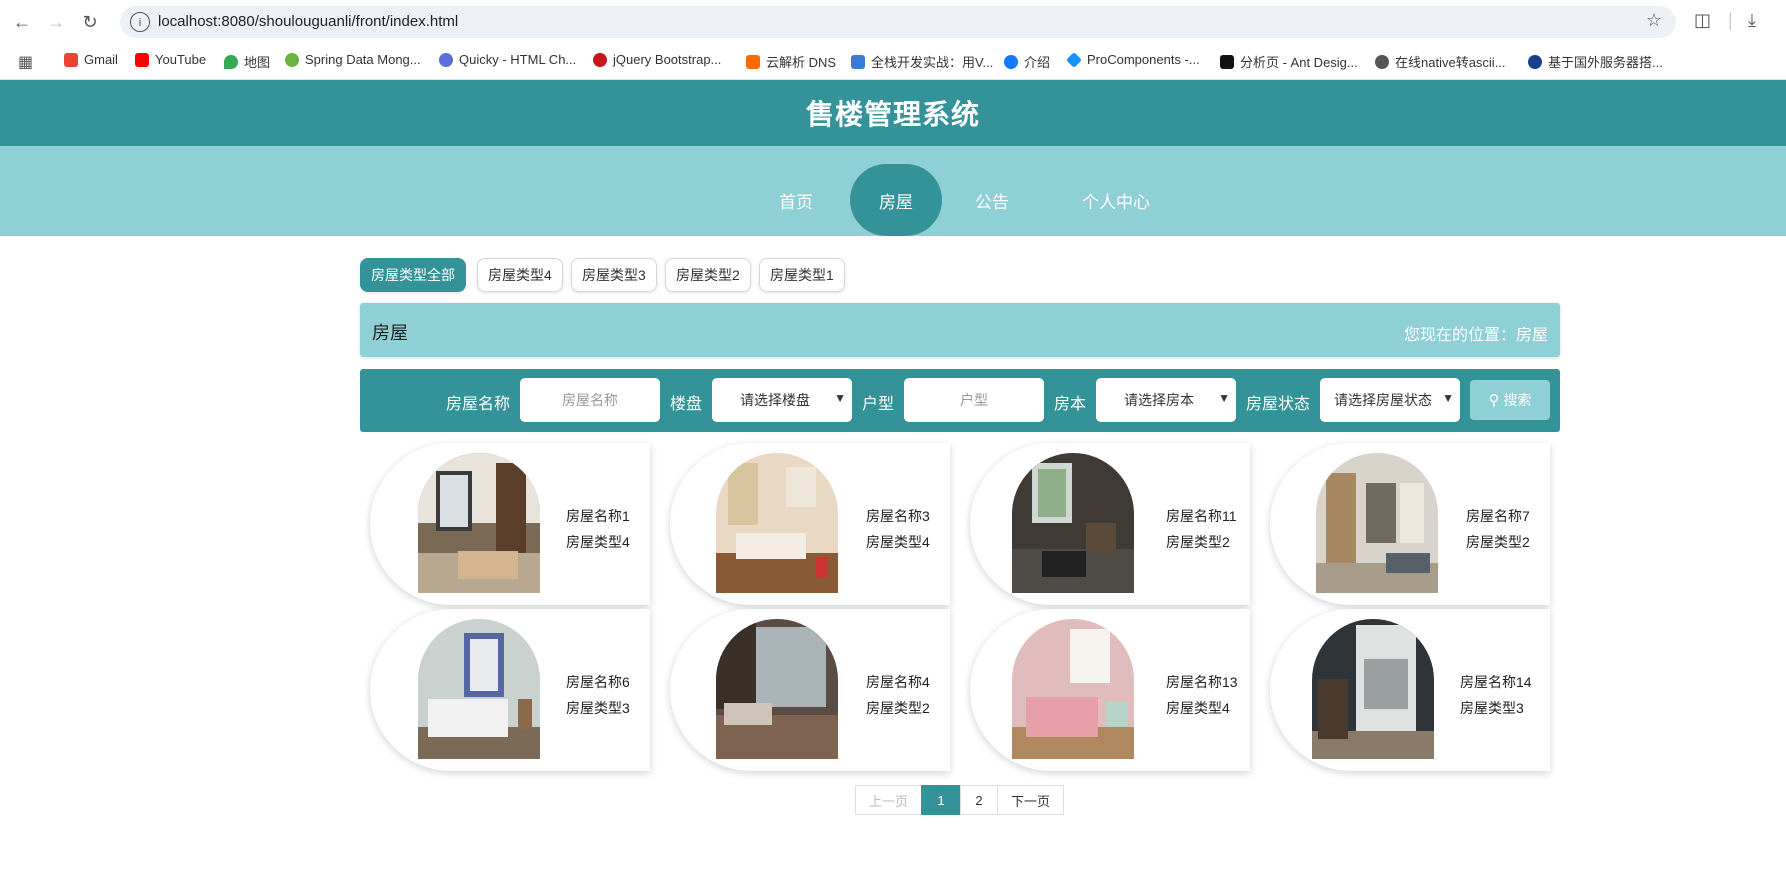 This screenshot has height=896, width=1786. I want to click on app-title: 售楼管理系统, so click(892, 114).